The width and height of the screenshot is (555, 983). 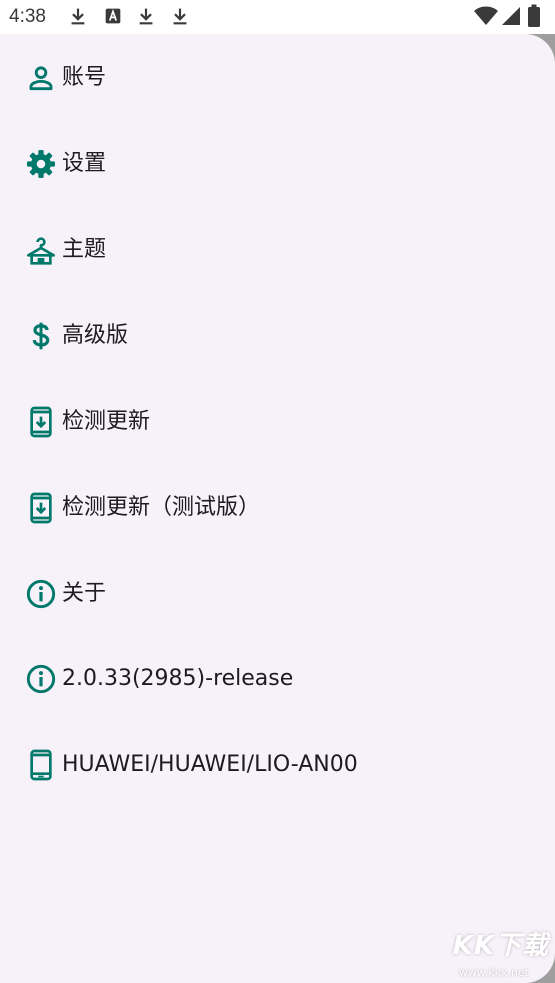 I want to click on status-bar: 4:38, so click(x=277, y=17).